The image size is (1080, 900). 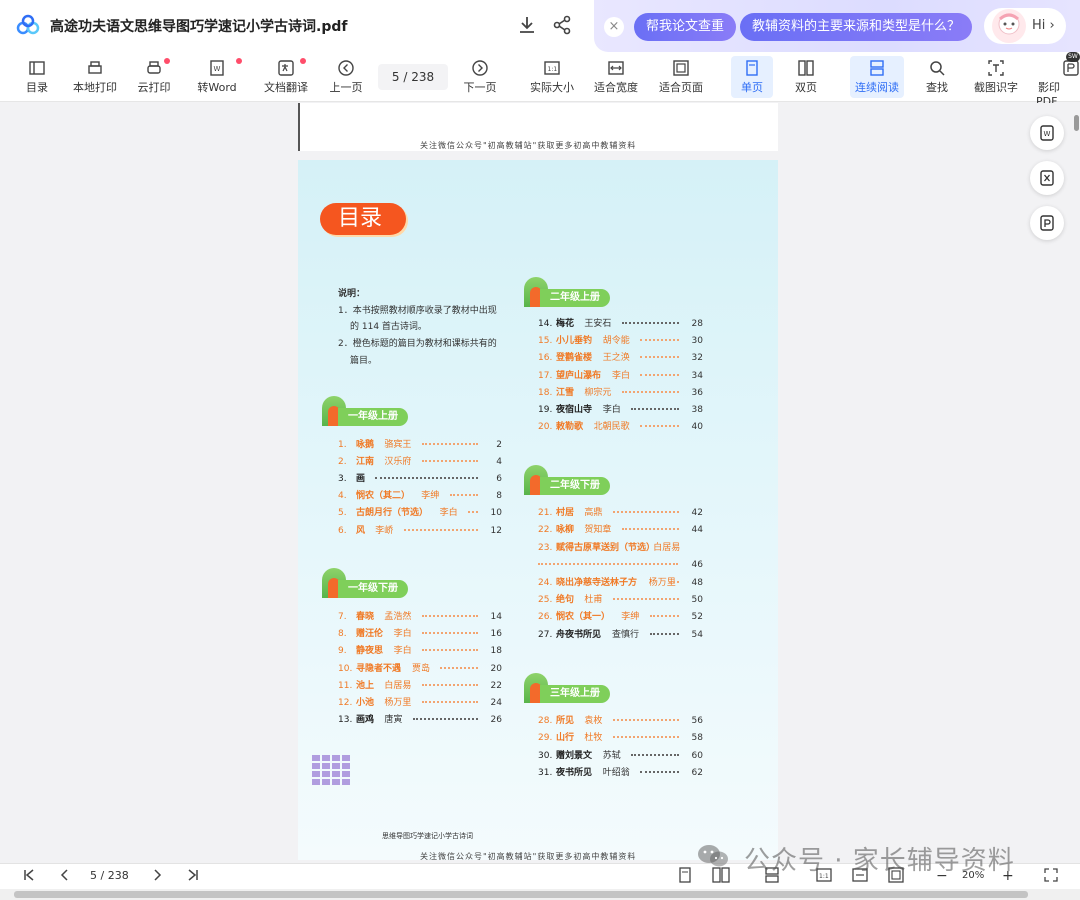 What do you see at coordinates (421, 720) in the screenshot?
I see `toc-entry: 13. 画鸡 唐寅 26` at bounding box center [421, 720].